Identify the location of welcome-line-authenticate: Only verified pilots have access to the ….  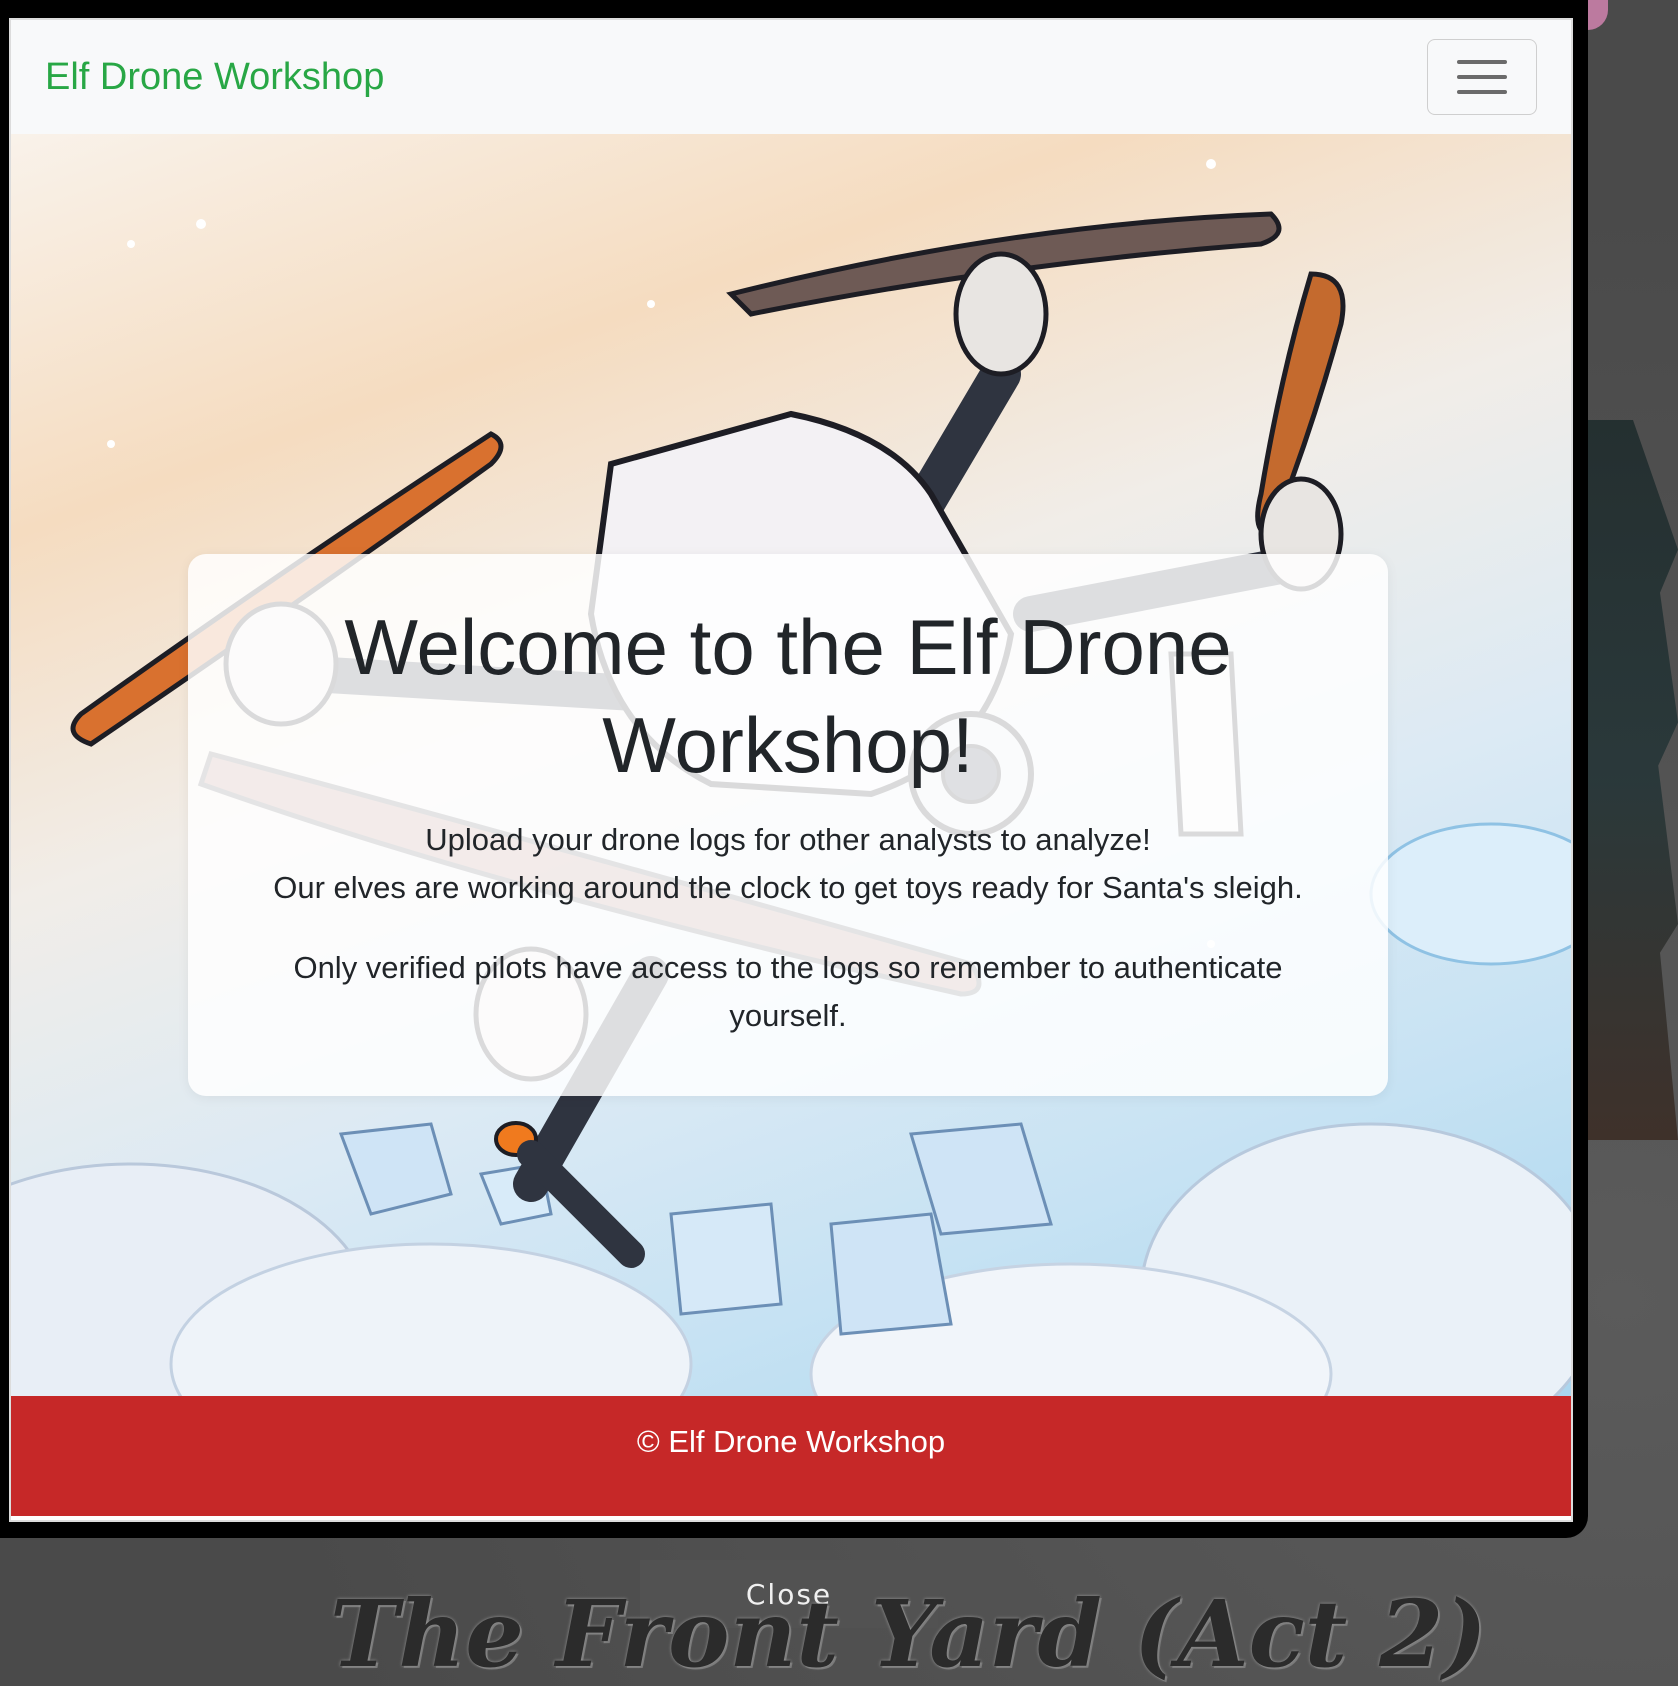
(788, 991).